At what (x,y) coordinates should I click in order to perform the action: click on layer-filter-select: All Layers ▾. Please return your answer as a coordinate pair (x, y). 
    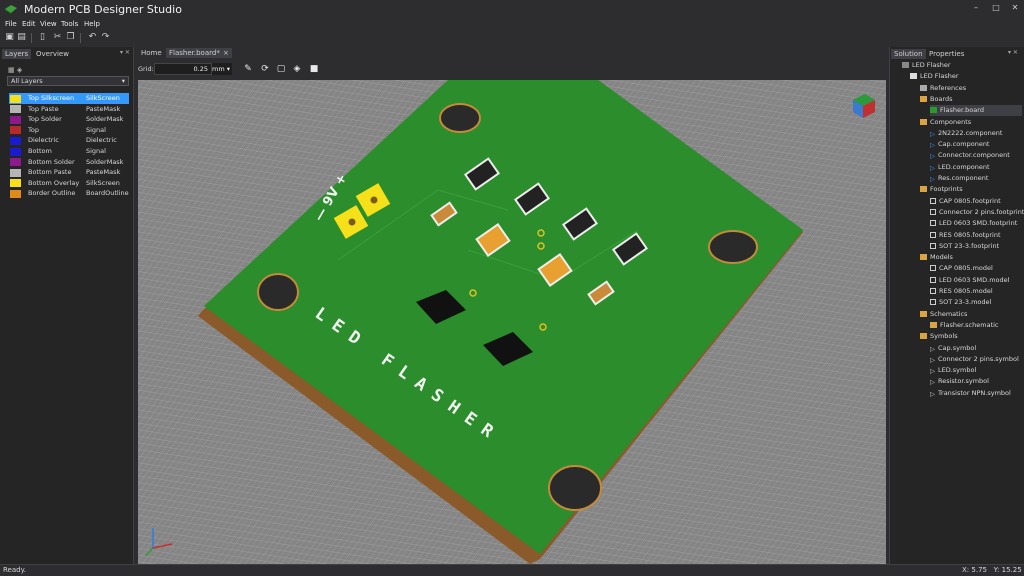
    Looking at the image, I should click on (68, 81).